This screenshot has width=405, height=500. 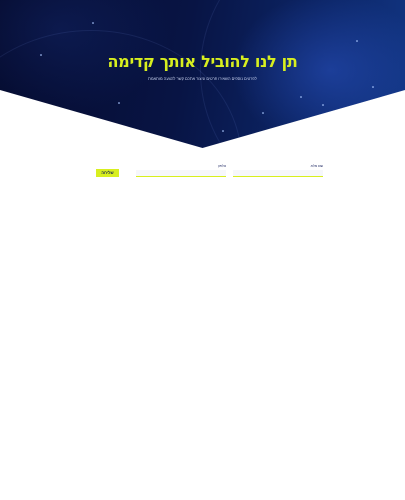 What do you see at coordinates (302, 74) in the screenshot?
I see `hero-decorative-arc` at bounding box center [302, 74].